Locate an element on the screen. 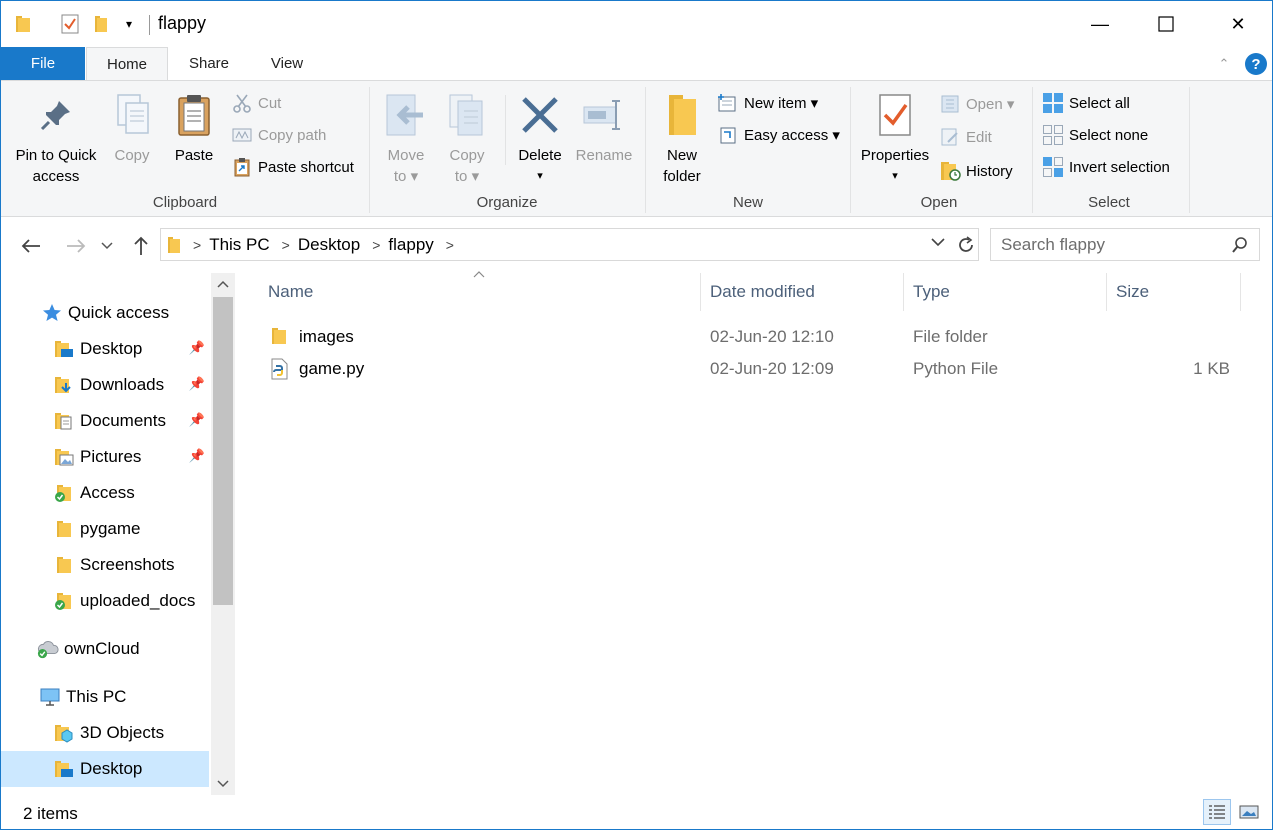 The image size is (1273, 830). nav-item-screenshots: Screenshots is located at coordinates (105, 565).